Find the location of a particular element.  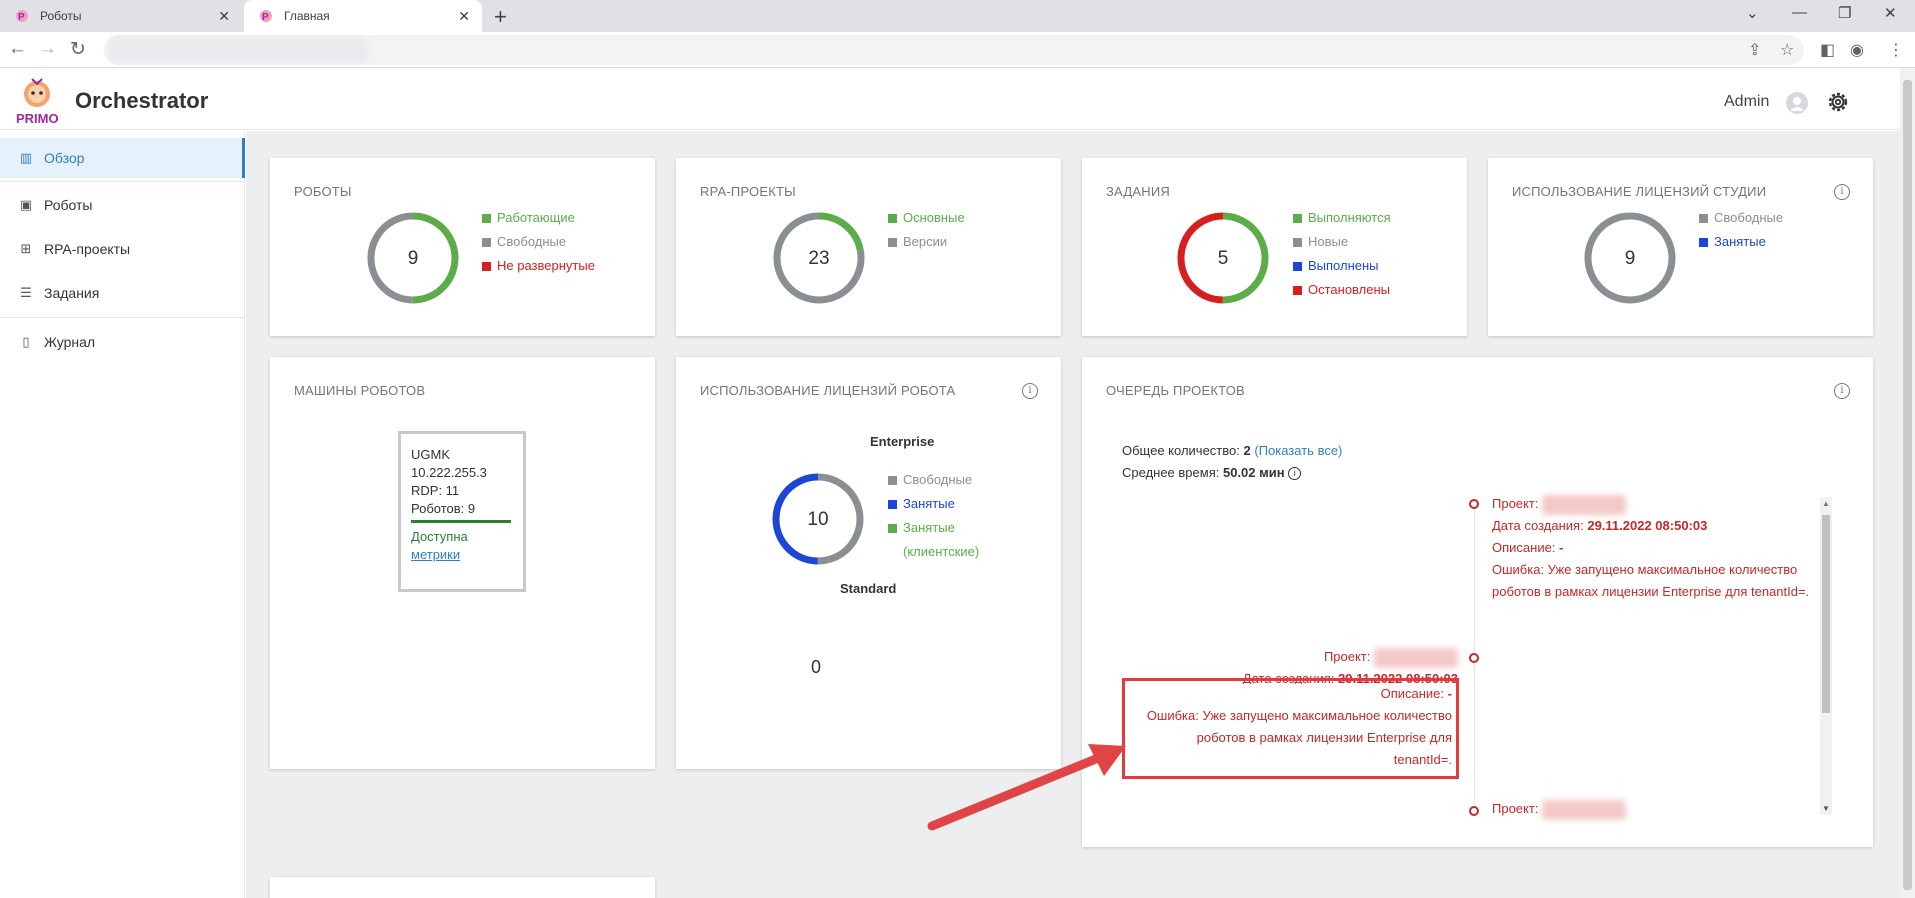

donut-total-label: 23 is located at coordinates (818, 258).